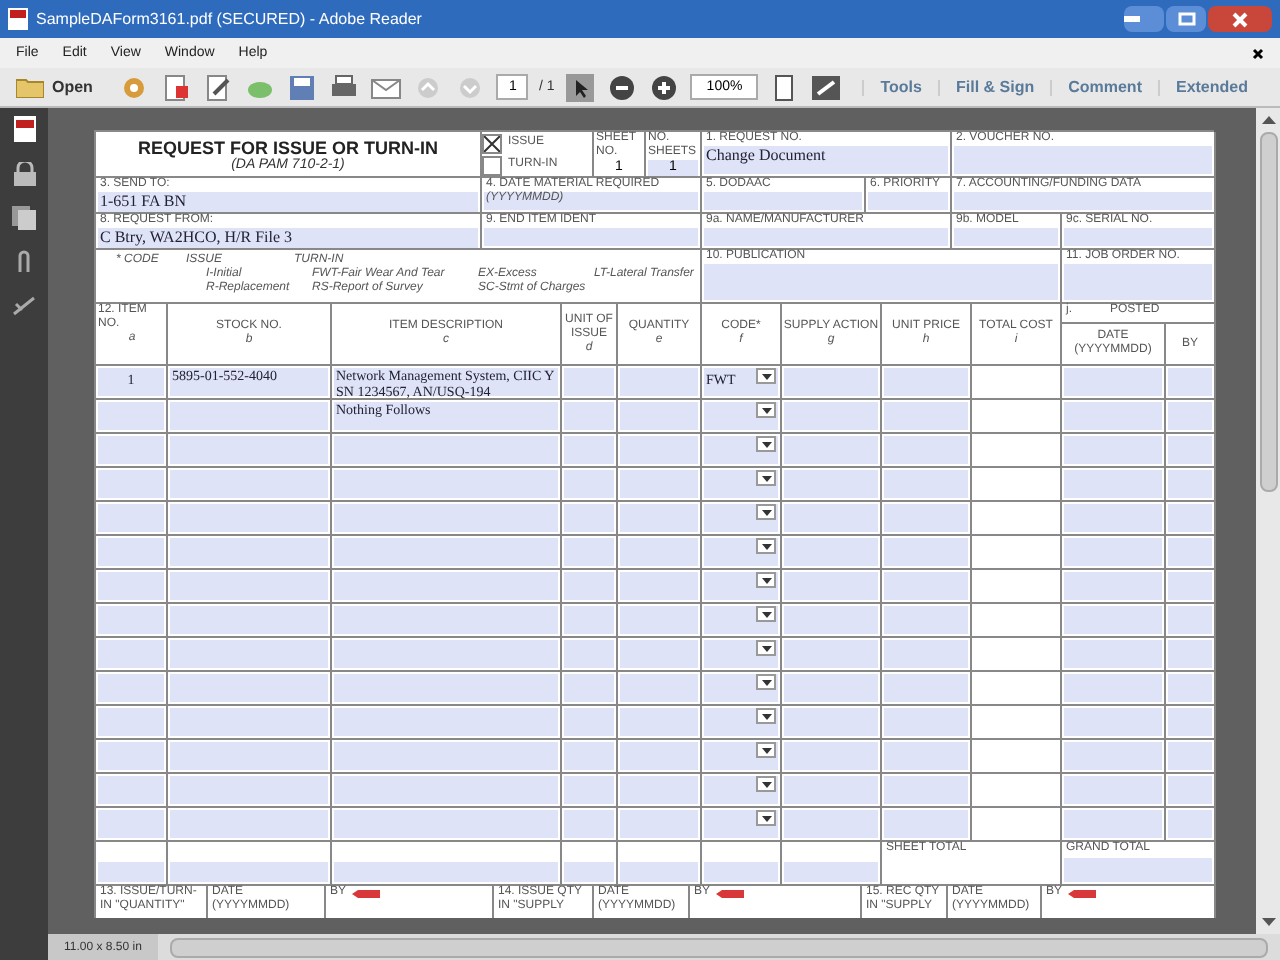 The width and height of the screenshot is (1280, 960). What do you see at coordinates (54, 87) in the screenshot?
I see `open-button: Open` at bounding box center [54, 87].